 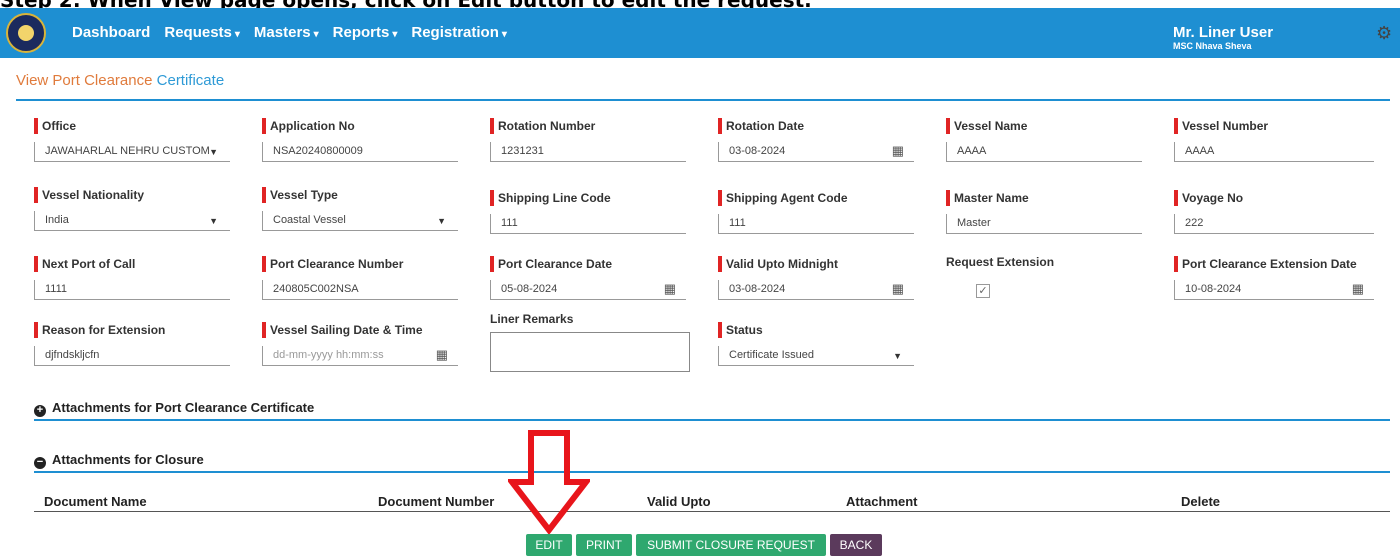 I want to click on rotation-date-input: 03-08-2024 ▦, so click(x=816, y=152).